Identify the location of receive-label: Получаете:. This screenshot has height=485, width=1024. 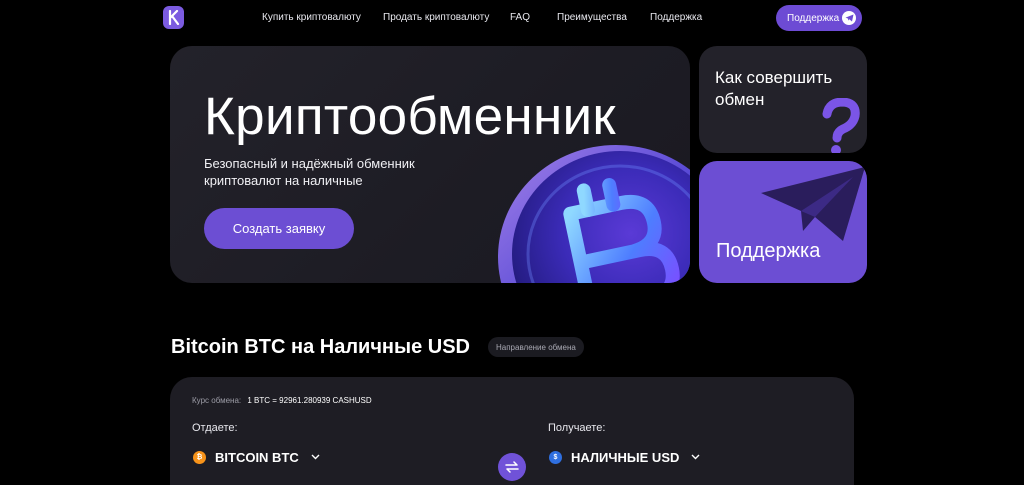
(577, 428).